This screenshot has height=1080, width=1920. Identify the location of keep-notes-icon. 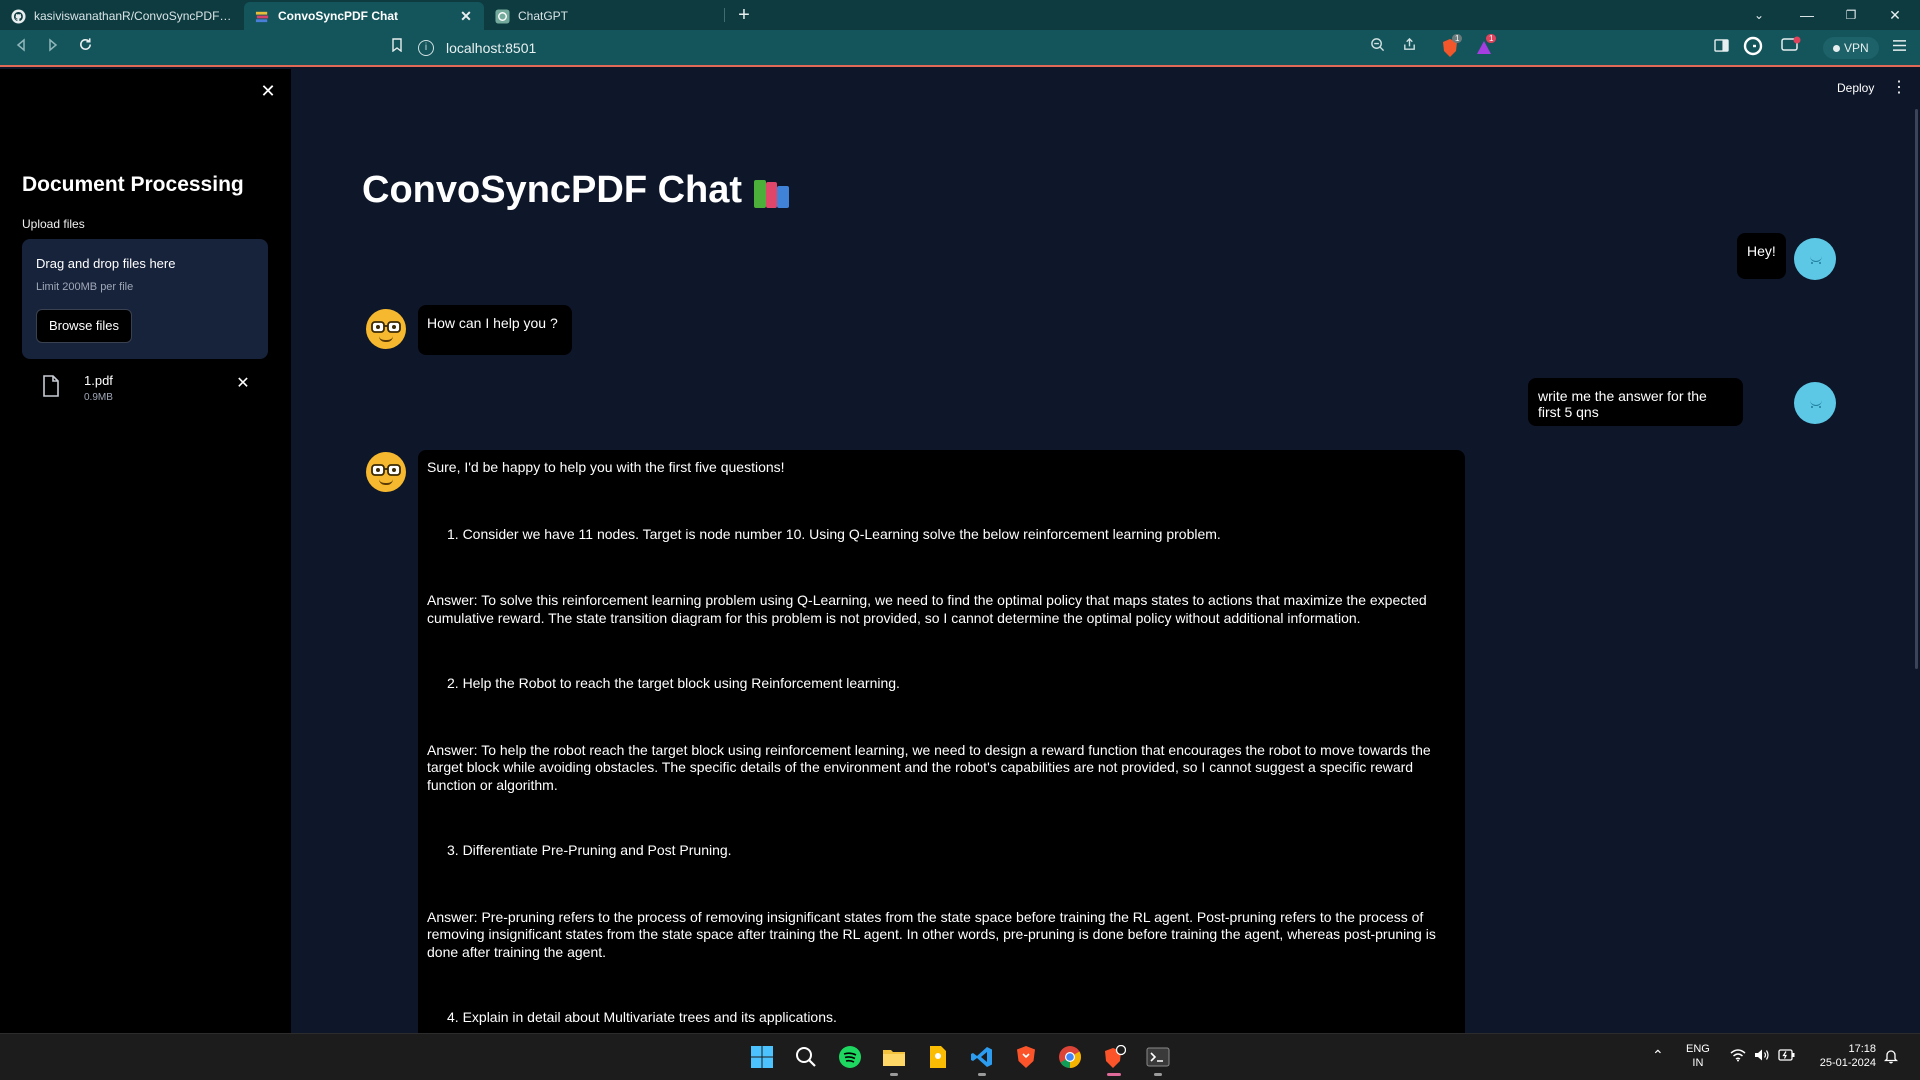
(938, 1057).